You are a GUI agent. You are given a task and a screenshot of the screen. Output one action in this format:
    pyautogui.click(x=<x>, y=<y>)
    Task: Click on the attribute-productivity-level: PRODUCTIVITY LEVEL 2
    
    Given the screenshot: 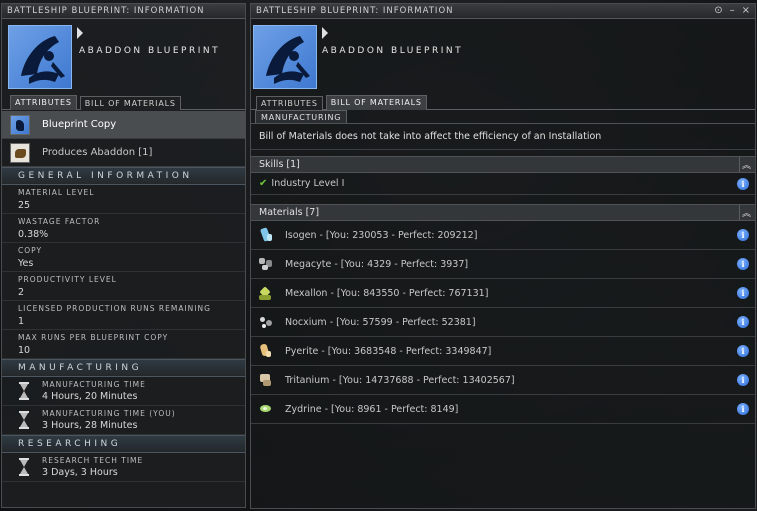 What is the action you would take?
    pyautogui.click(x=123, y=286)
    